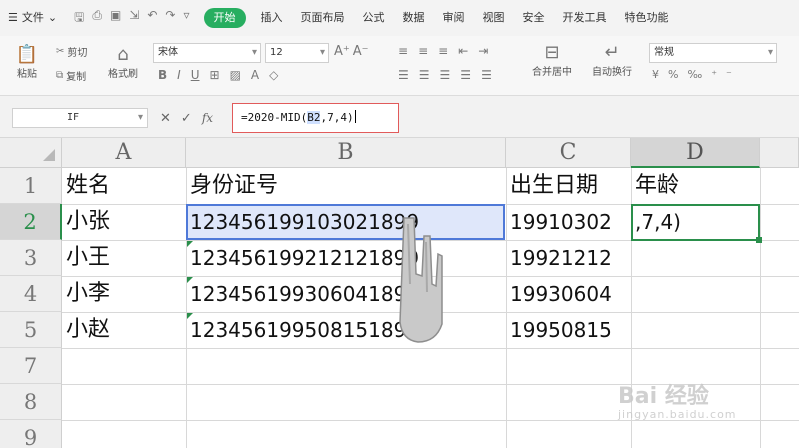  I want to click on column-header-b: B, so click(346, 153).